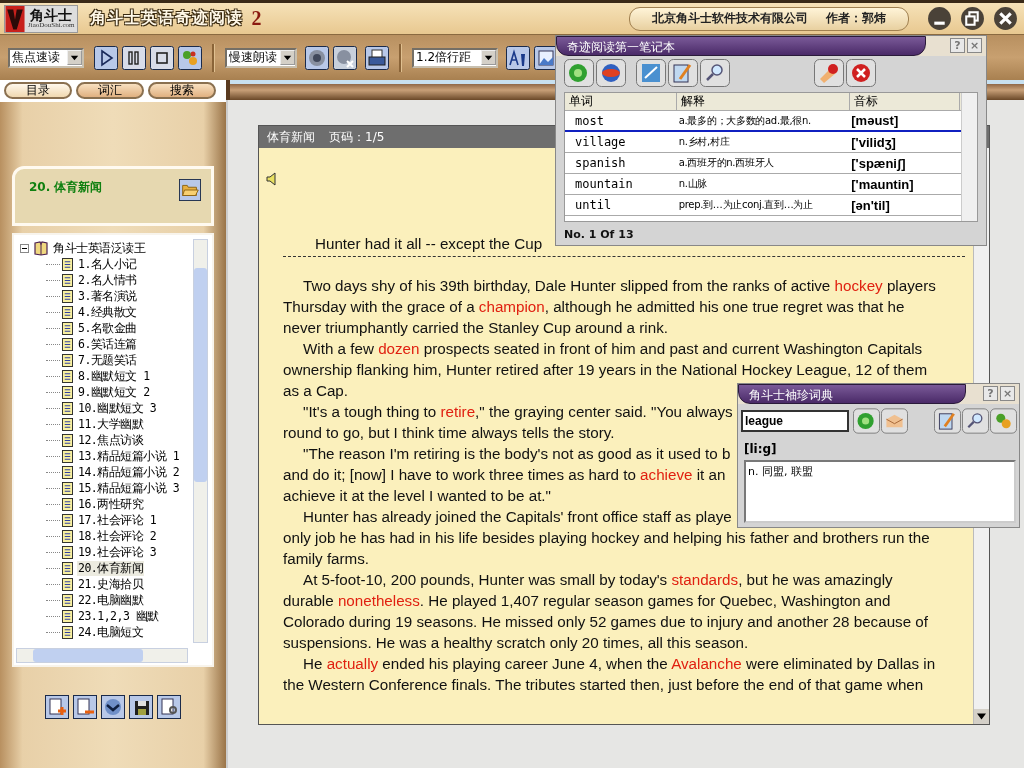 This screenshot has height=768, width=1024. Describe the element at coordinates (763, 121) in the screenshot. I see `word-row: most a.最多的；大多数的ad.最,很n. [məust]` at that location.